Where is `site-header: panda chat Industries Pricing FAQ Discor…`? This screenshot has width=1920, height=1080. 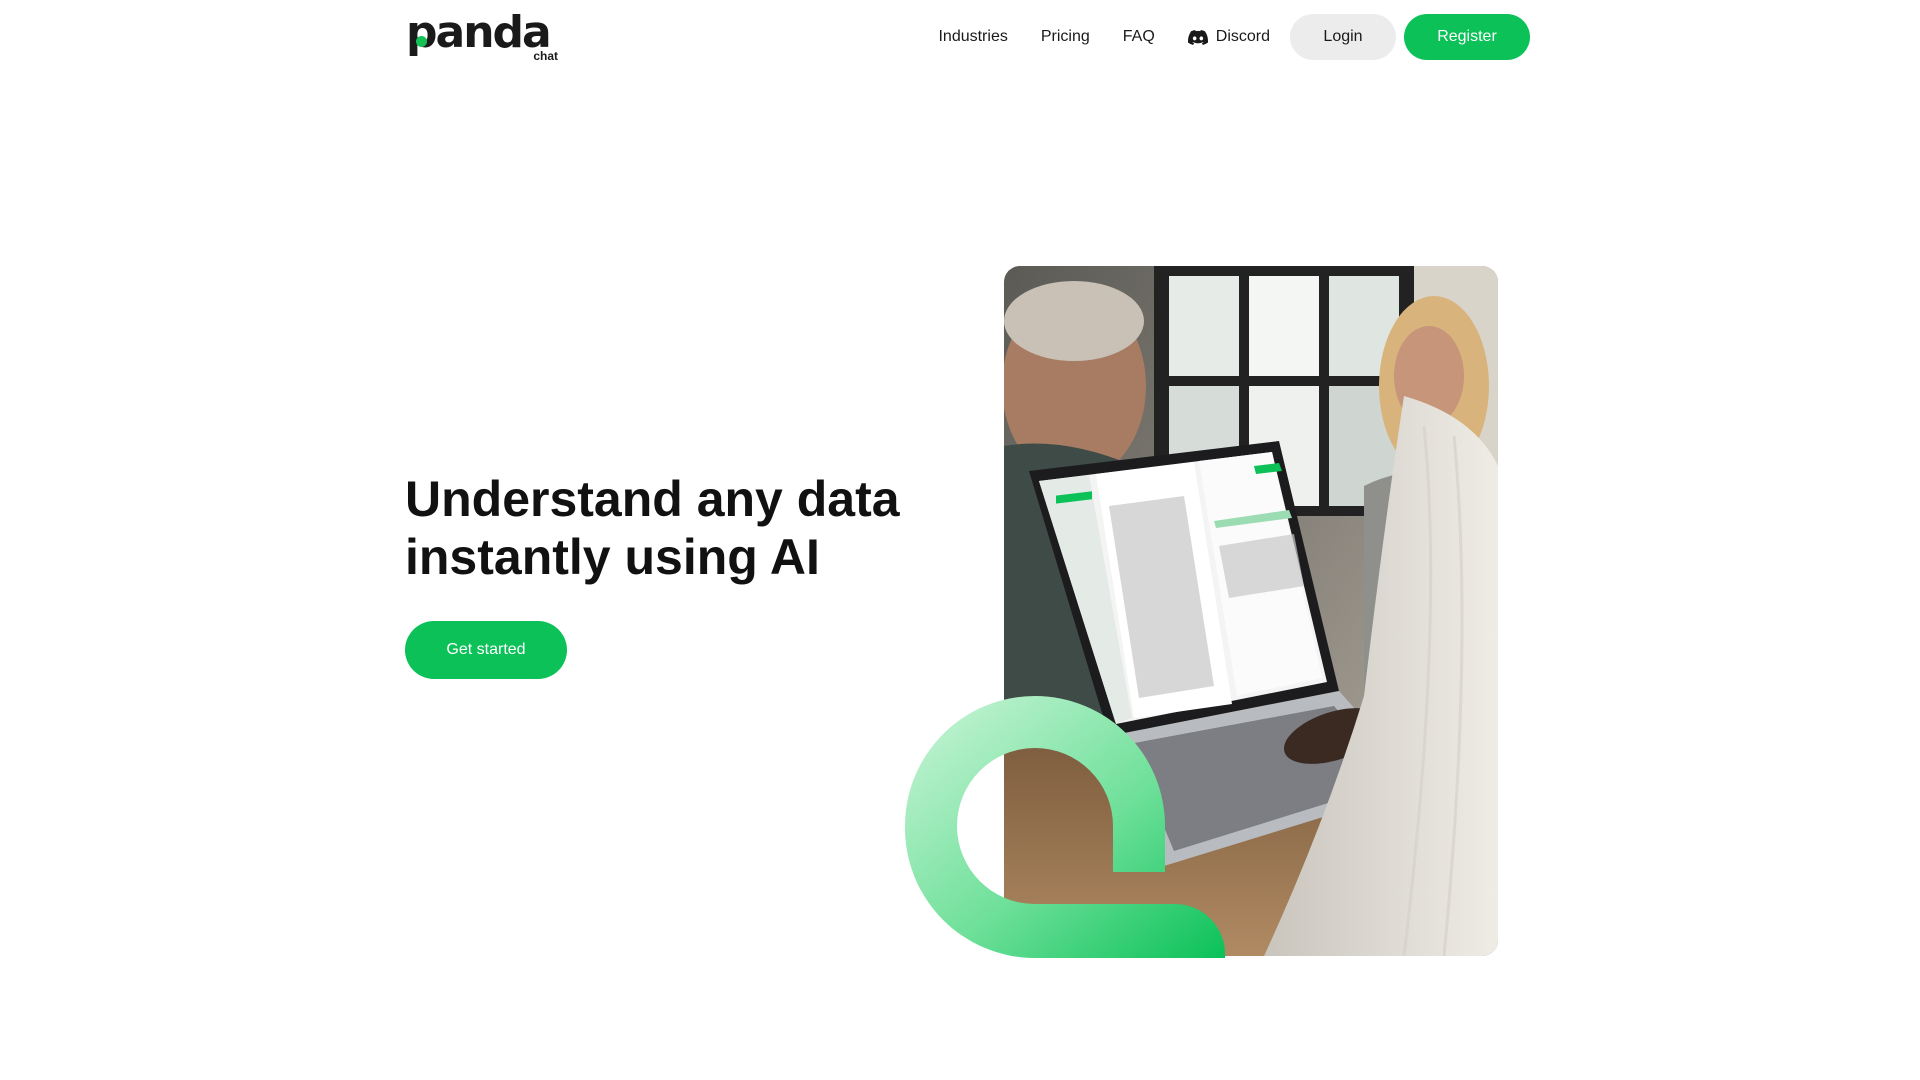 site-header: panda chat Industries Pricing FAQ Discor… is located at coordinates (968, 35).